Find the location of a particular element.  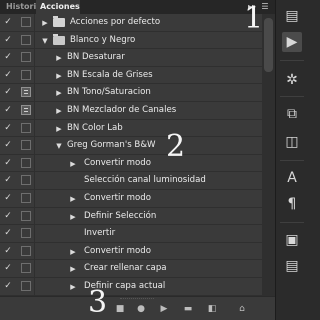

resize-grip is located at coordinates (137, 299).